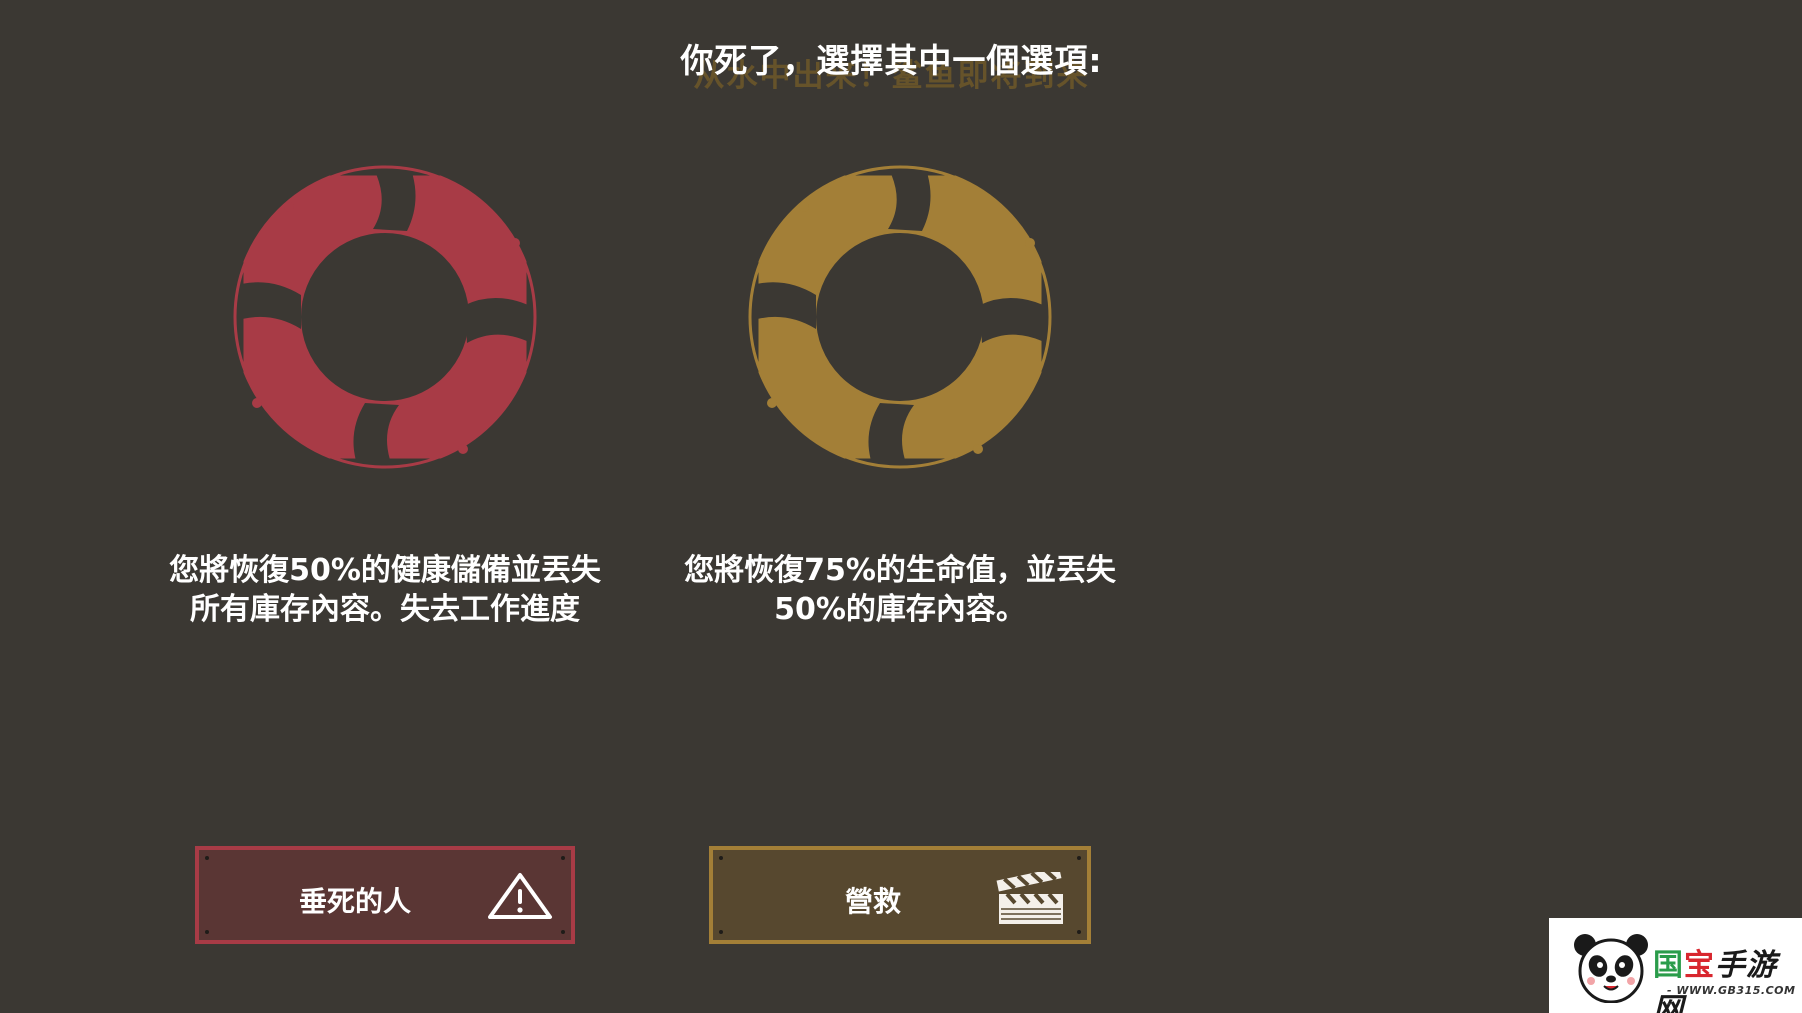 Image resolution: width=1802 pixels, height=1013 pixels. What do you see at coordinates (1731, 997) in the screenshot?
I see `watermark-url: - WWW.GB315.COM -` at bounding box center [1731, 997].